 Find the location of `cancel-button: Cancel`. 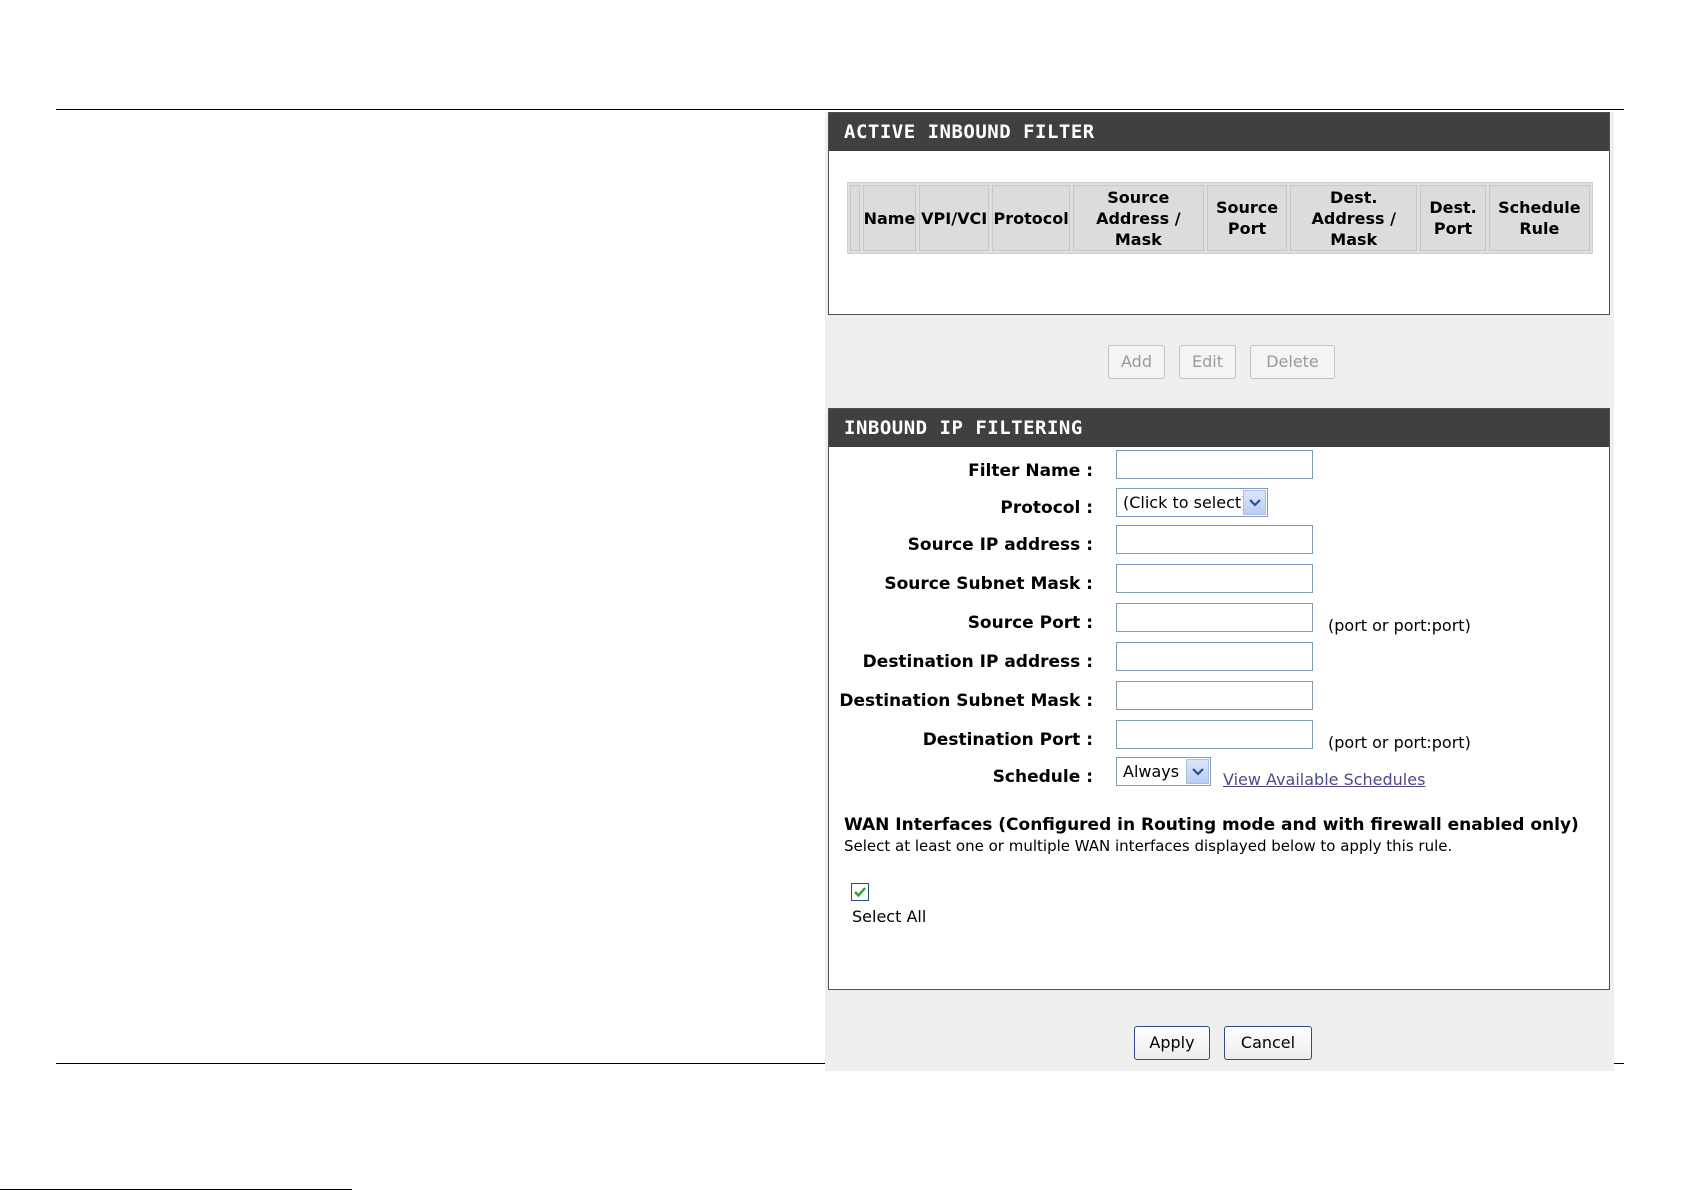

cancel-button: Cancel is located at coordinates (1268, 1043).